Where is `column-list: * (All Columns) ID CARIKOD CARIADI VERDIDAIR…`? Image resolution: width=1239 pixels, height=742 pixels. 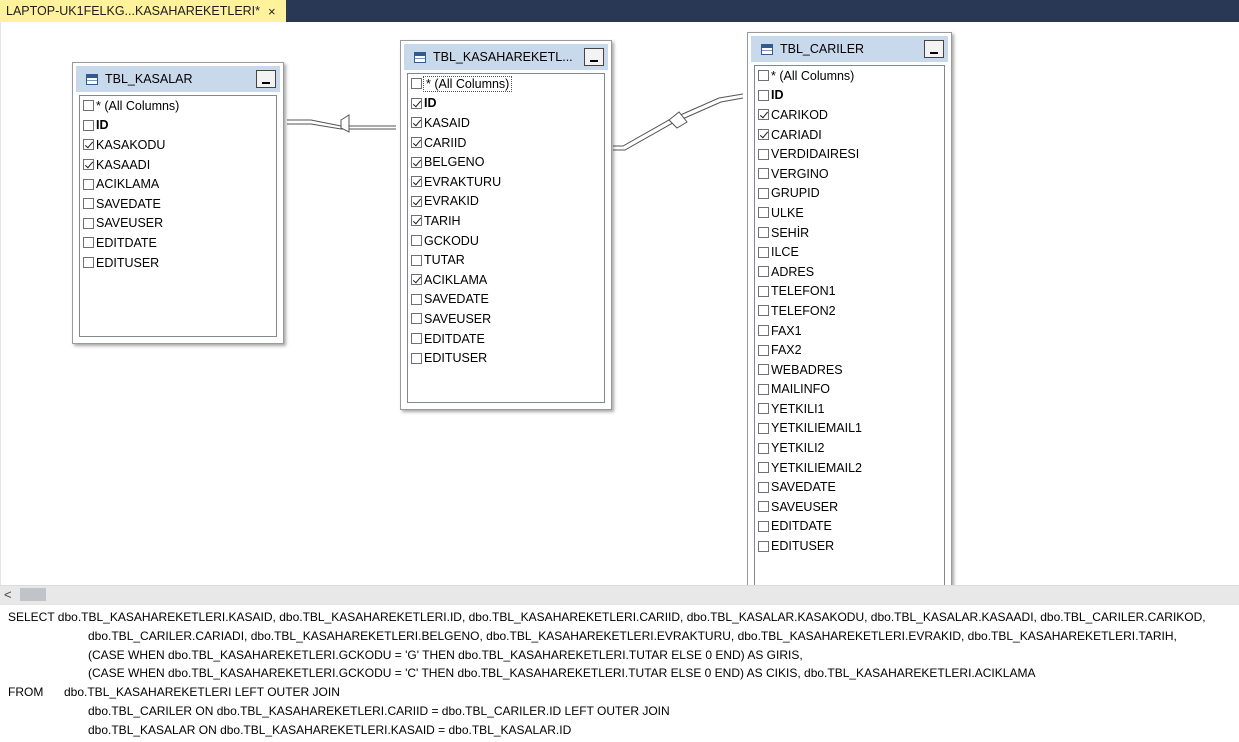 column-list: * (All Columns) ID CARIKOD CARIADI VERDIDAIR… is located at coordinates (849, 327).